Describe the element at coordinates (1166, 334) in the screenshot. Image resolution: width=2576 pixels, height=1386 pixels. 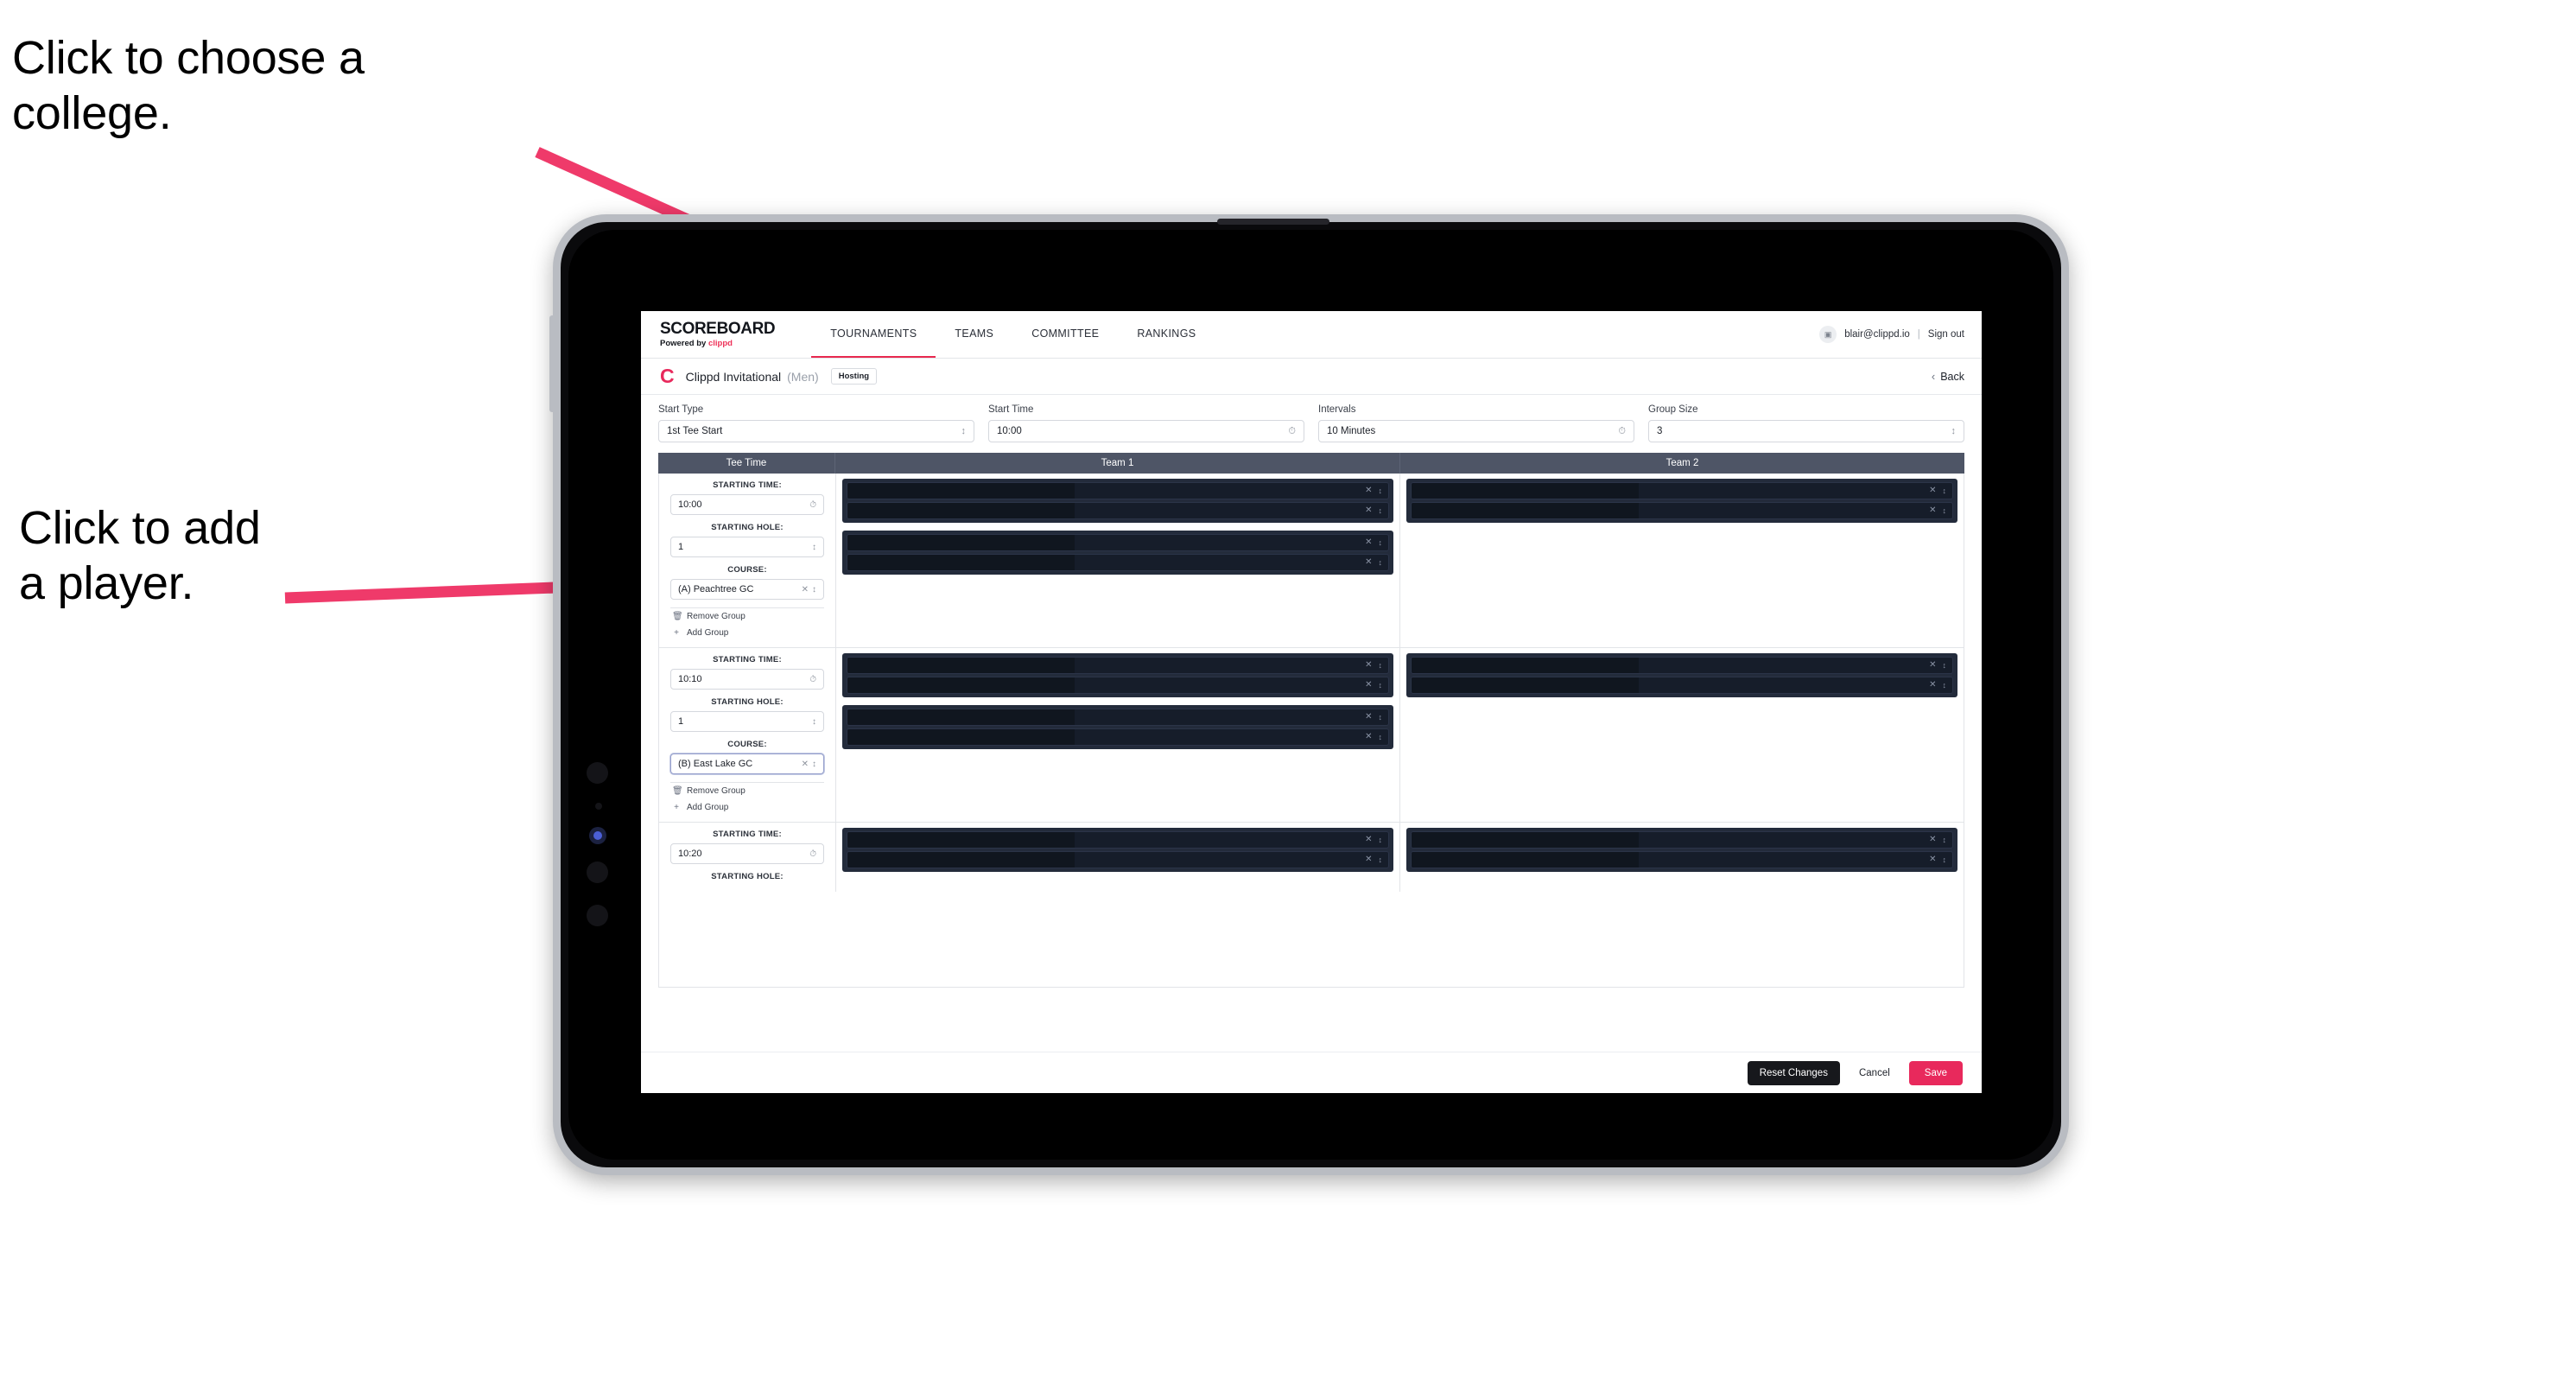
I see `tab-rankings: RANKINGS` at that location.